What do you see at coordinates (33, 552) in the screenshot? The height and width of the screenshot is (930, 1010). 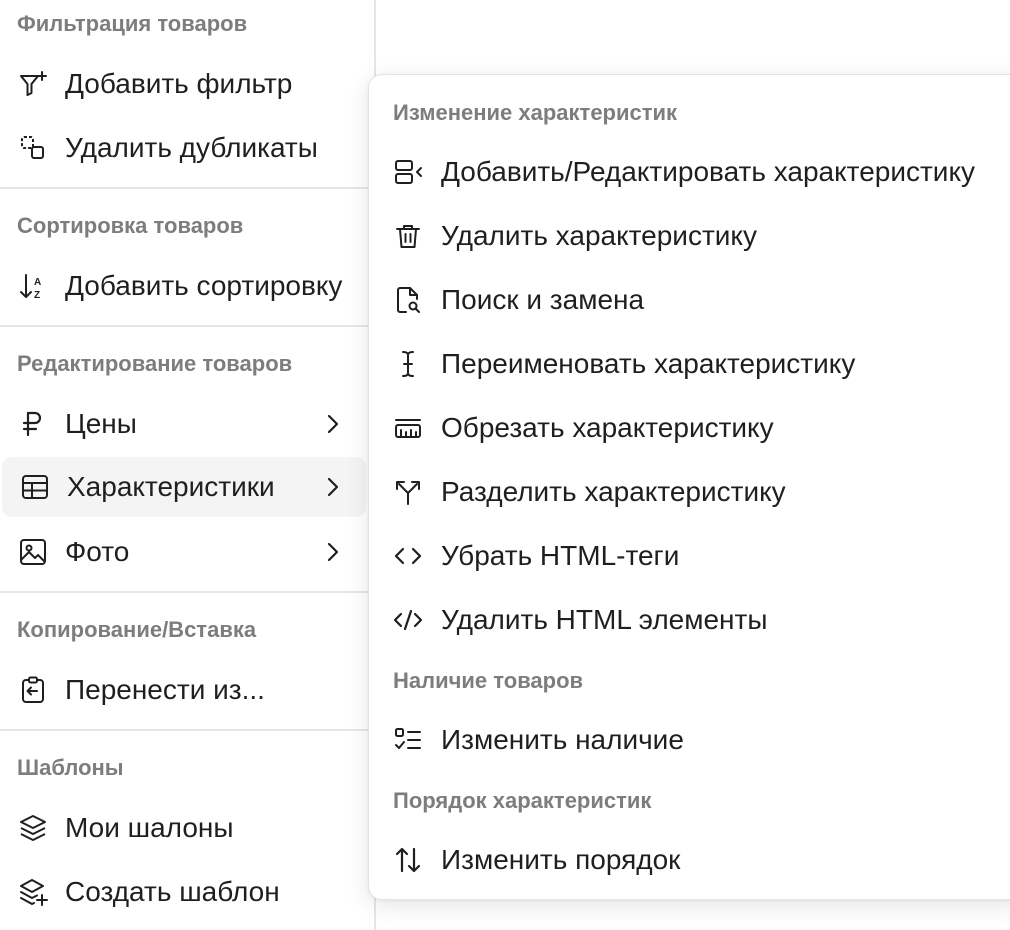 I see `image-icon` at bounding box center [33, 552].